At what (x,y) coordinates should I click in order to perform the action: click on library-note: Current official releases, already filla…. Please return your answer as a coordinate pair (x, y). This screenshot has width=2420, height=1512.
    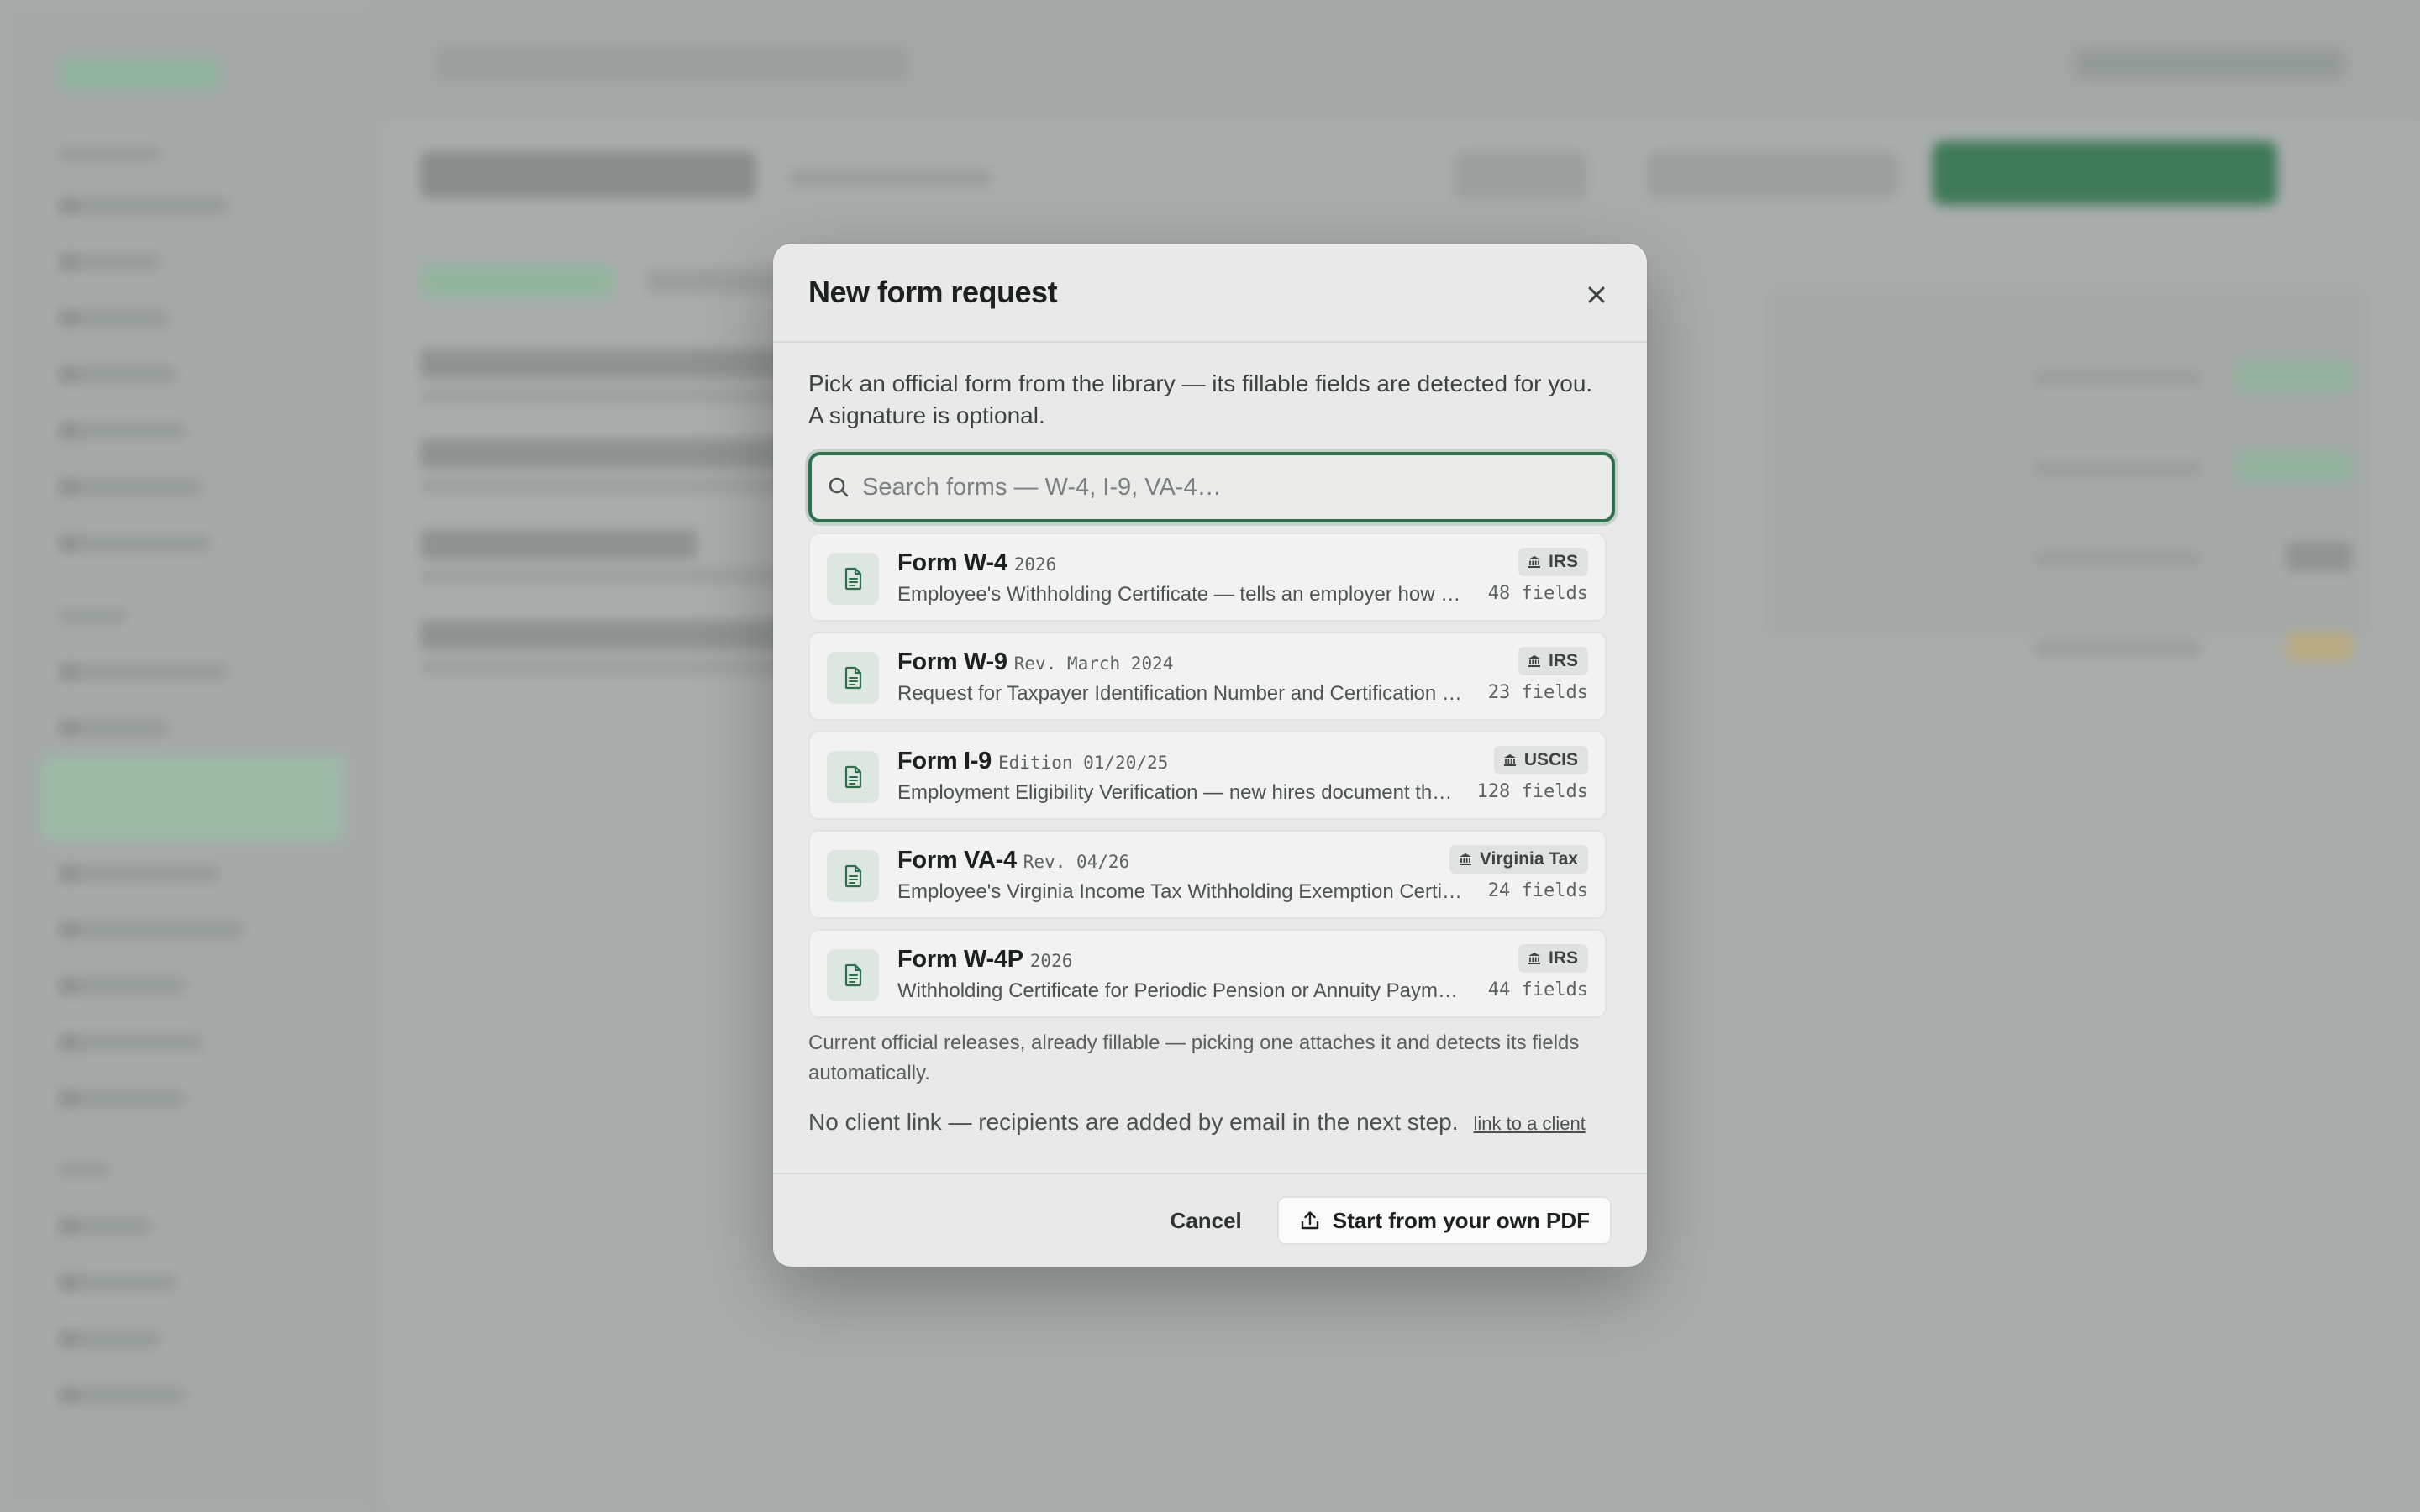
    Looking at the image, I should click on (1194, 1058).